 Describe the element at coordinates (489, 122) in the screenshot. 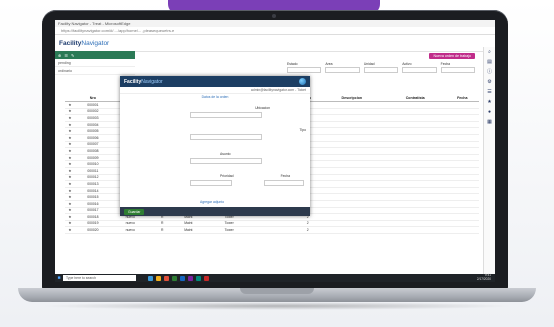

I see `grid-icon: ▦` at that location.